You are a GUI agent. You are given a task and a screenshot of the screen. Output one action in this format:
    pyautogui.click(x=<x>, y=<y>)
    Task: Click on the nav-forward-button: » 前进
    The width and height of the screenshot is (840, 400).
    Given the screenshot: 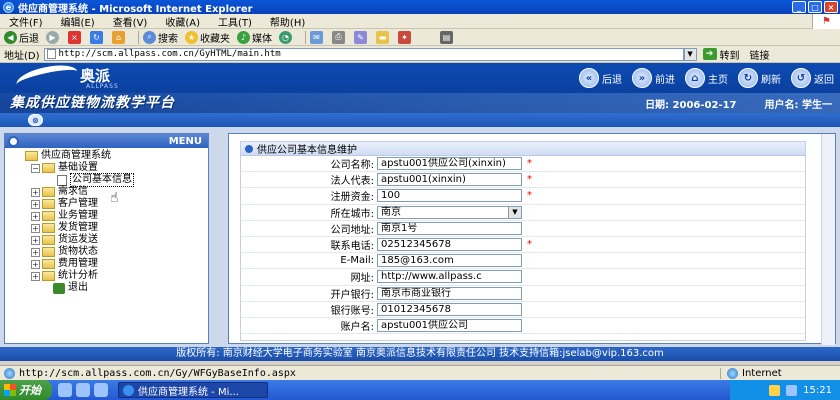 What is the action you would take?
    pyautogui.click(x=653, y=78)
    